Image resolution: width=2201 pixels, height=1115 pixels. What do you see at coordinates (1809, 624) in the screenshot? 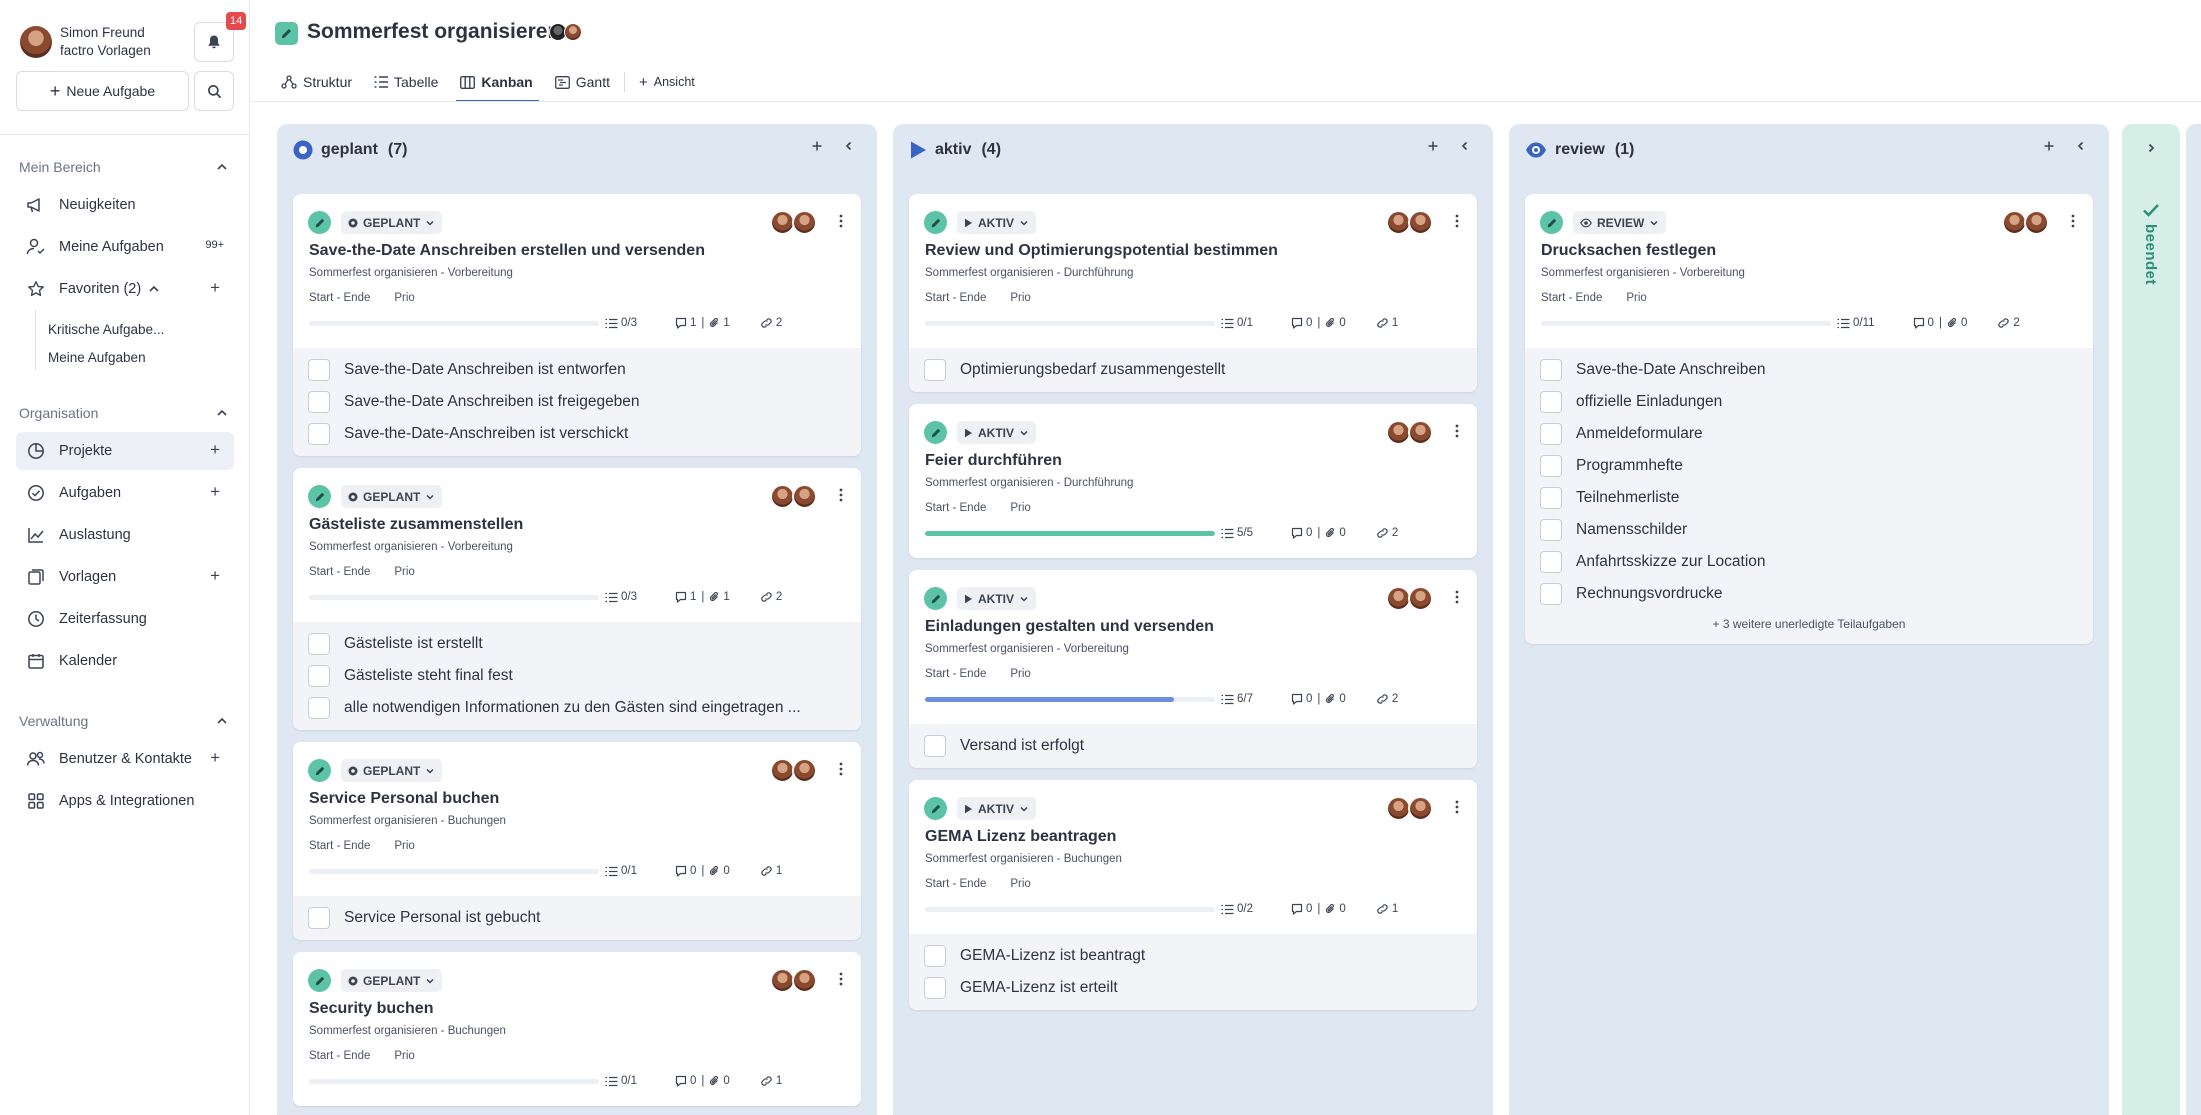
I see `more-subtasks-link: + 3 weitere unerledigte Teilaufgaben` at bounding box center [1809, 624].